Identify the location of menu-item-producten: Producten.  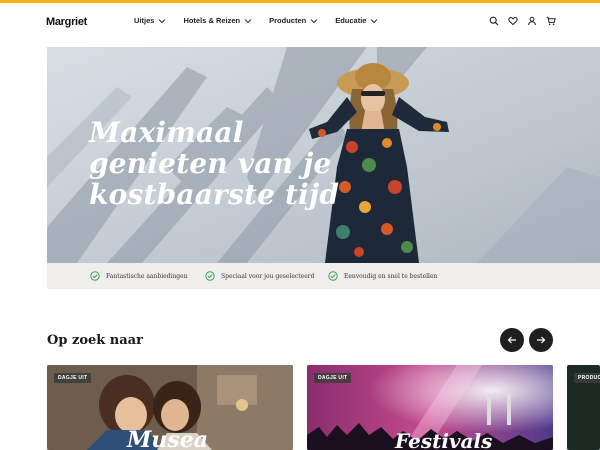
(293, 20).